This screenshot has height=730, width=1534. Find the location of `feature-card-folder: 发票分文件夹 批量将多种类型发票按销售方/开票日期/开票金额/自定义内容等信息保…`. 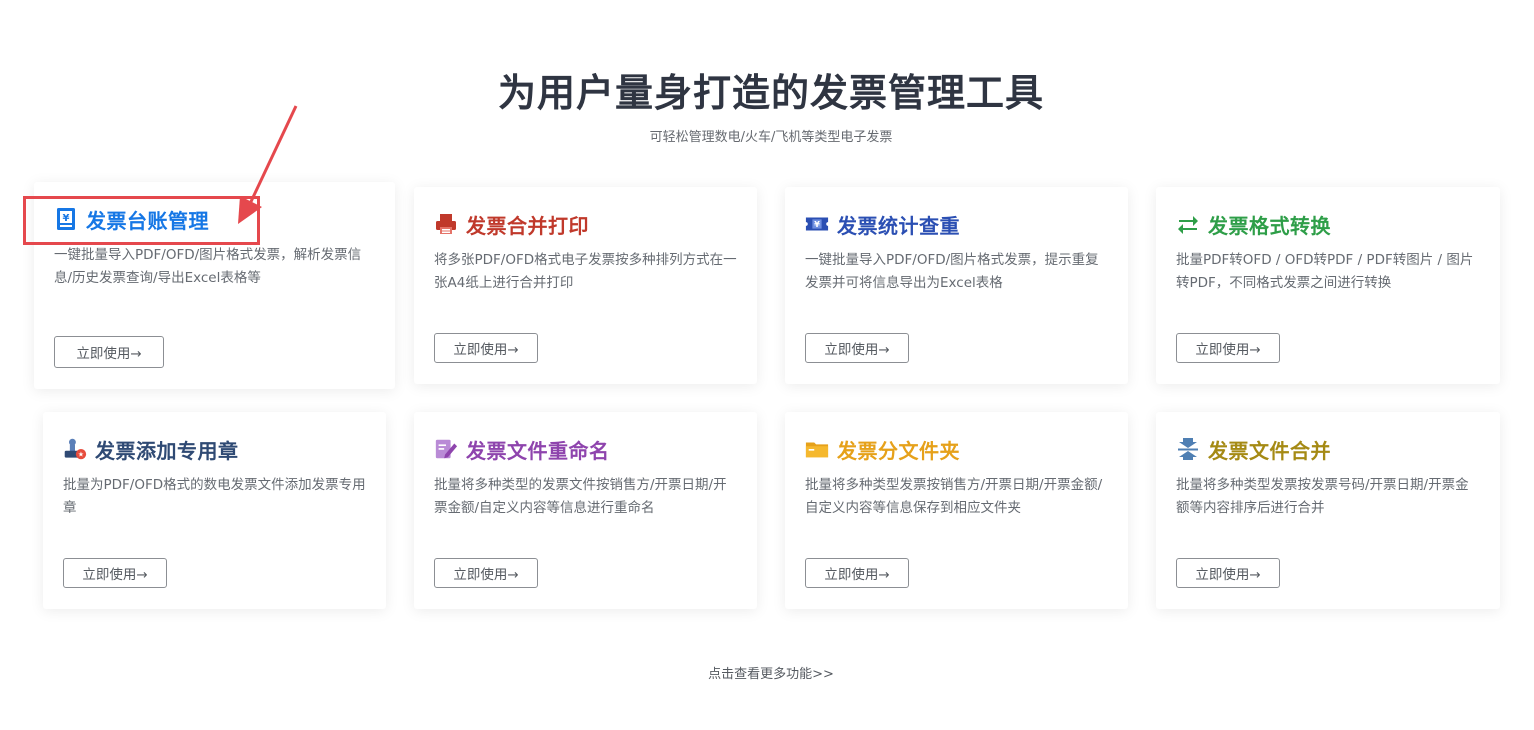

feature-card-folder: 发票分文件夹 批量将多种类型发票按销售方/开票日期/开票金额/自定义内容等信息保… is located at coordinates (956, 510).